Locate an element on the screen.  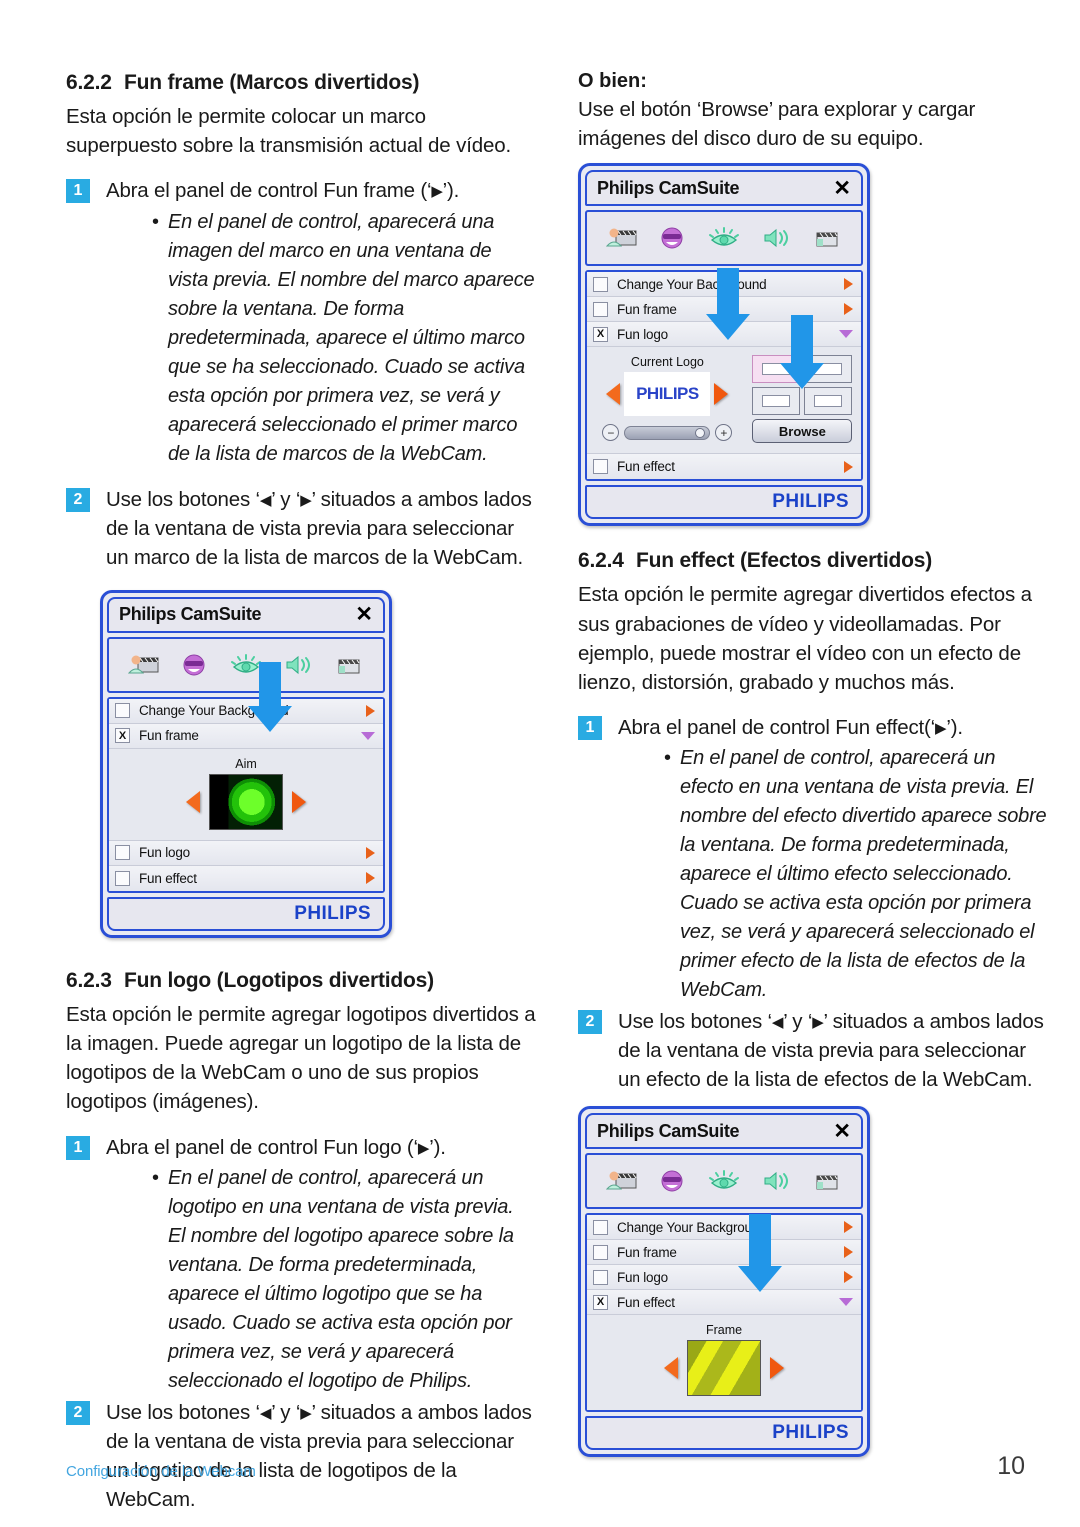
camsuite-toolbar is located at coordinates (724, 238).